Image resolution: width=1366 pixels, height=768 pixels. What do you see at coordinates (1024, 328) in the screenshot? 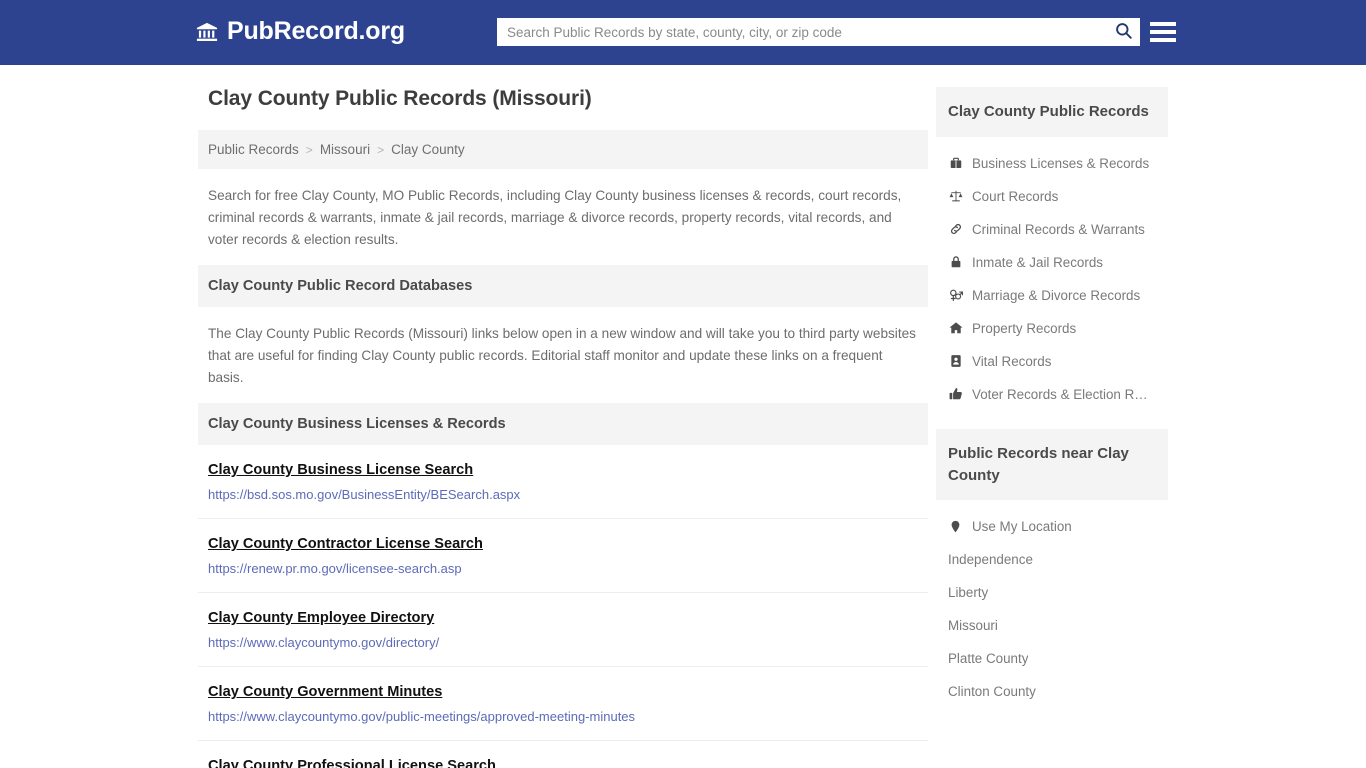
I see `sidebar-item-label: Property Records` at bounding box center [1024, 328].